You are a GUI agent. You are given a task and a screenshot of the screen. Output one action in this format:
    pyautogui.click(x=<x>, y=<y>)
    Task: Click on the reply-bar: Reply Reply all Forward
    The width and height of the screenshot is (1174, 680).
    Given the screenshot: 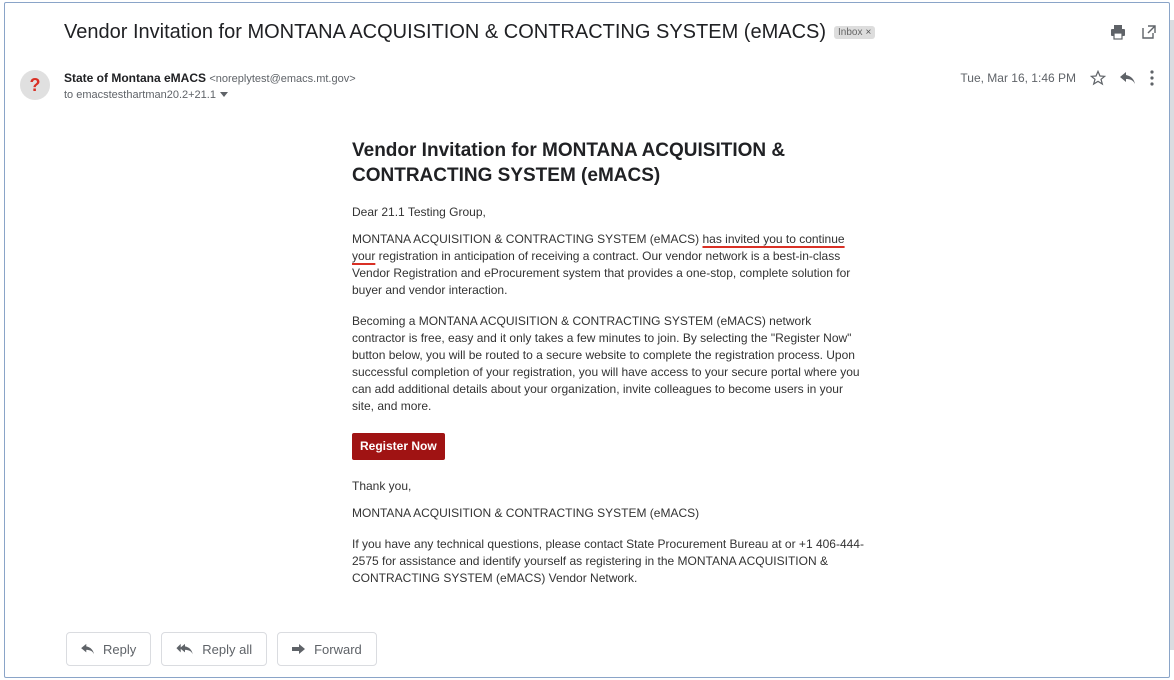 What is the action you would take?
    pyautogui.click(x=221, y=649)
    